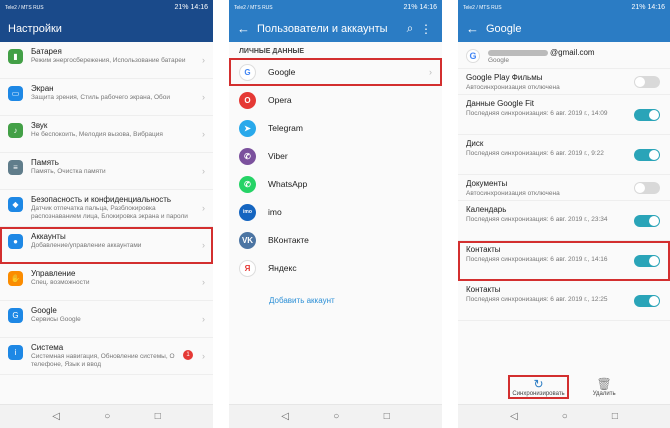 This screenshot has width=670, height=428. What do you see at coordinates (60, 282) in the screenshot?
I see `settings-item-subtitle: Спец. возможности` at bounding box center [60, 282].